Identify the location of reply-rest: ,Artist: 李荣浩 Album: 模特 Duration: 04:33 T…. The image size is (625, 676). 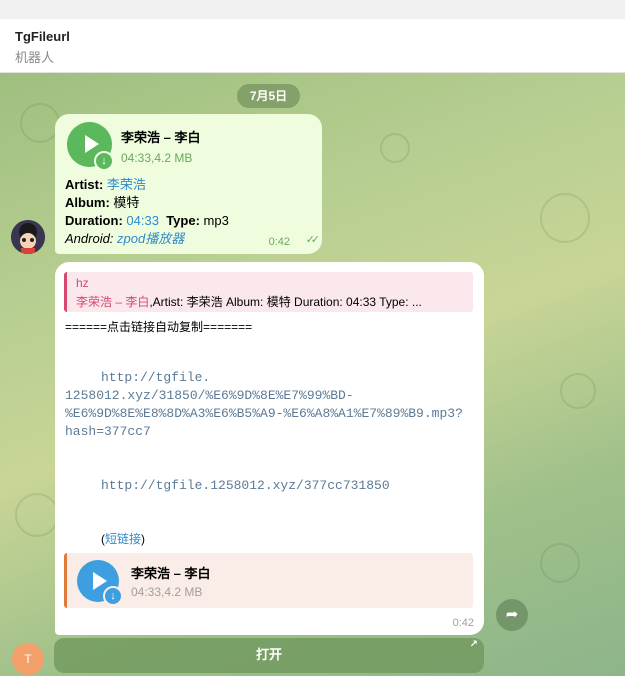
(285, 302).